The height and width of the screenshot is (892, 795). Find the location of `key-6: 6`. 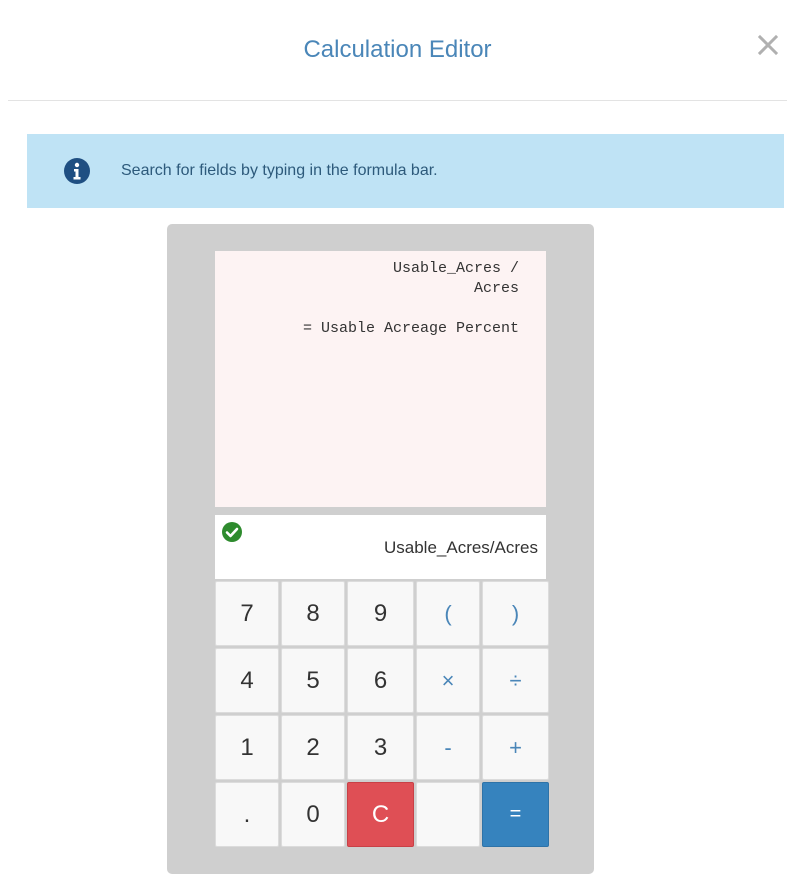

key-6: 6 is located at coordinates (380, 680).